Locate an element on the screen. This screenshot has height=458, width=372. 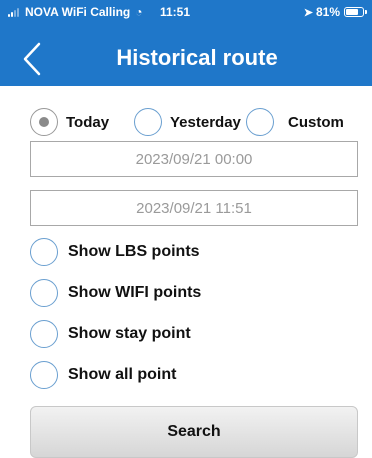
radio-yesterday: Yesterday is located at coordinates (187, 122).